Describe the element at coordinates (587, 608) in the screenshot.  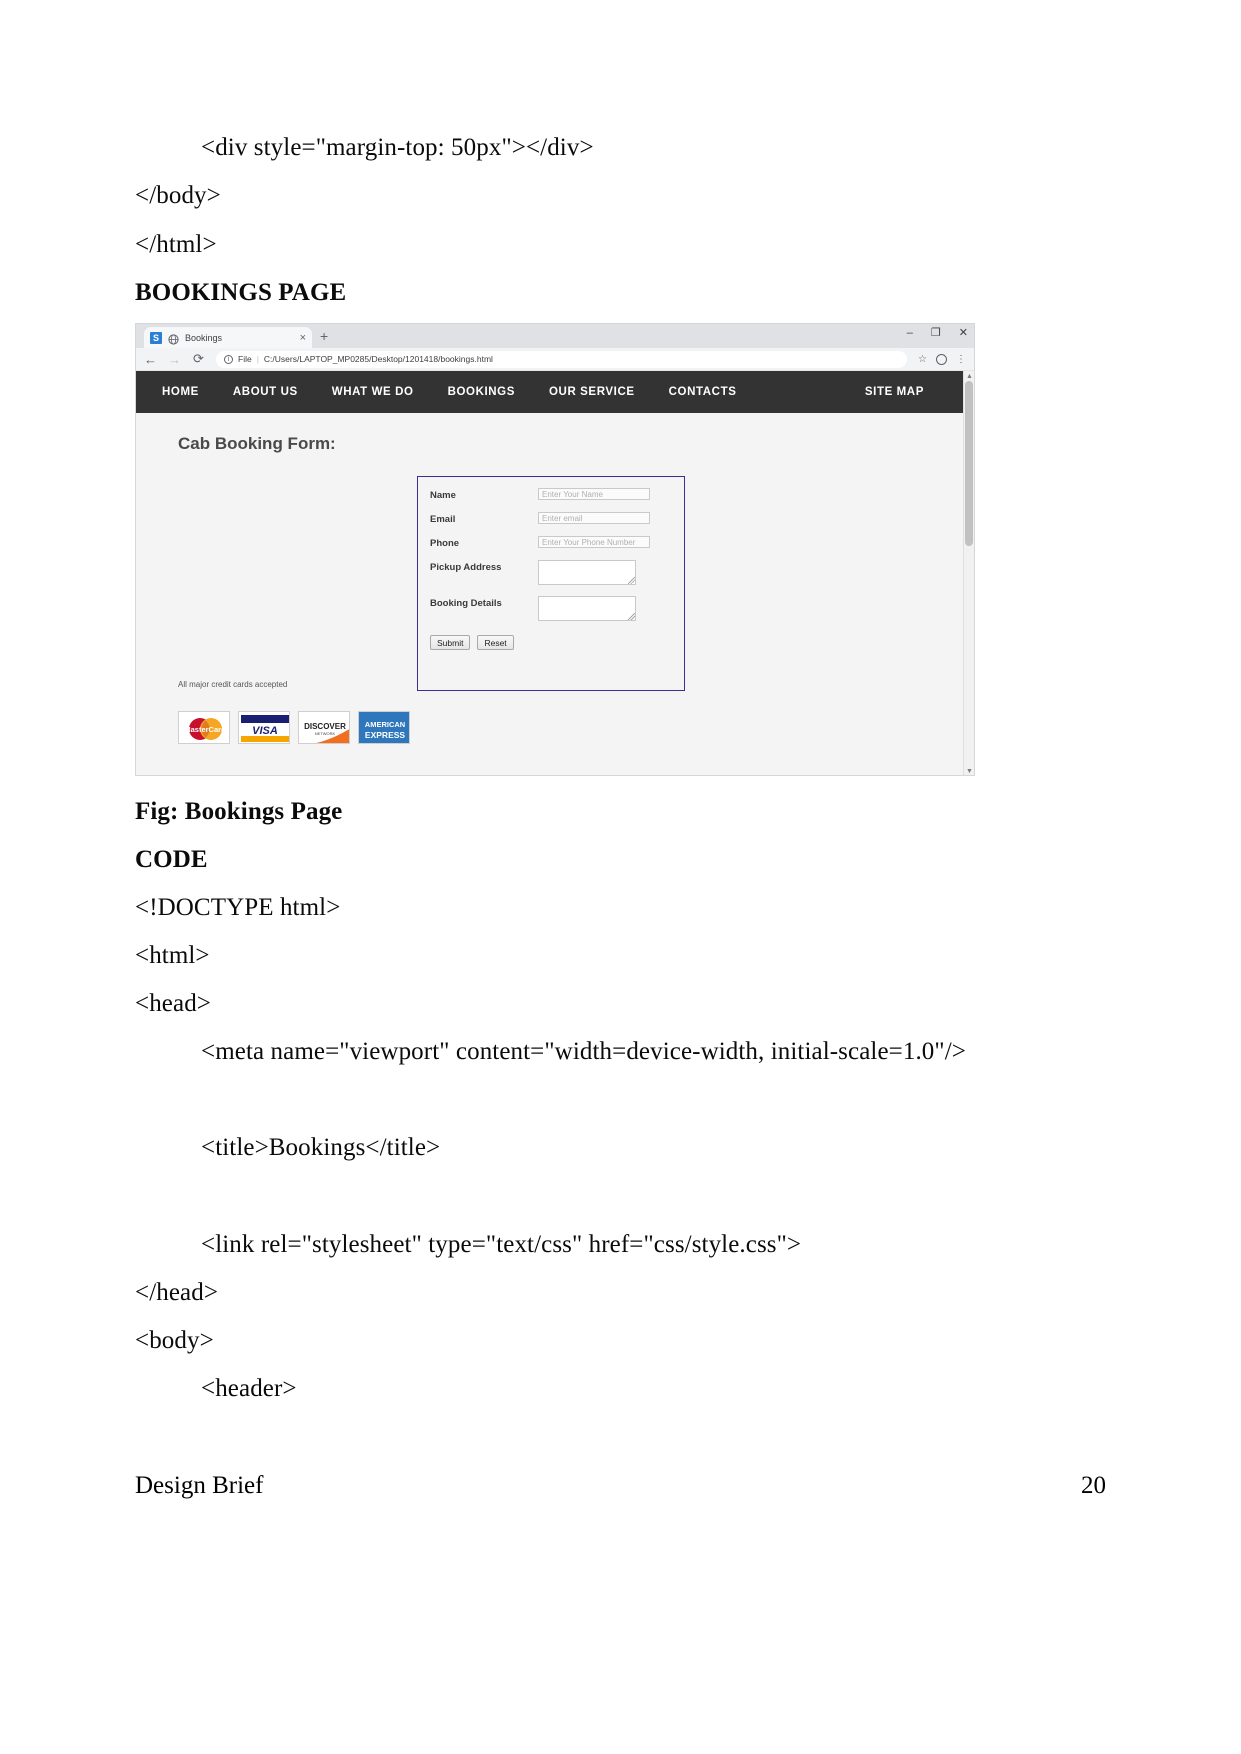
I see `booking-details-textarea` at that location.